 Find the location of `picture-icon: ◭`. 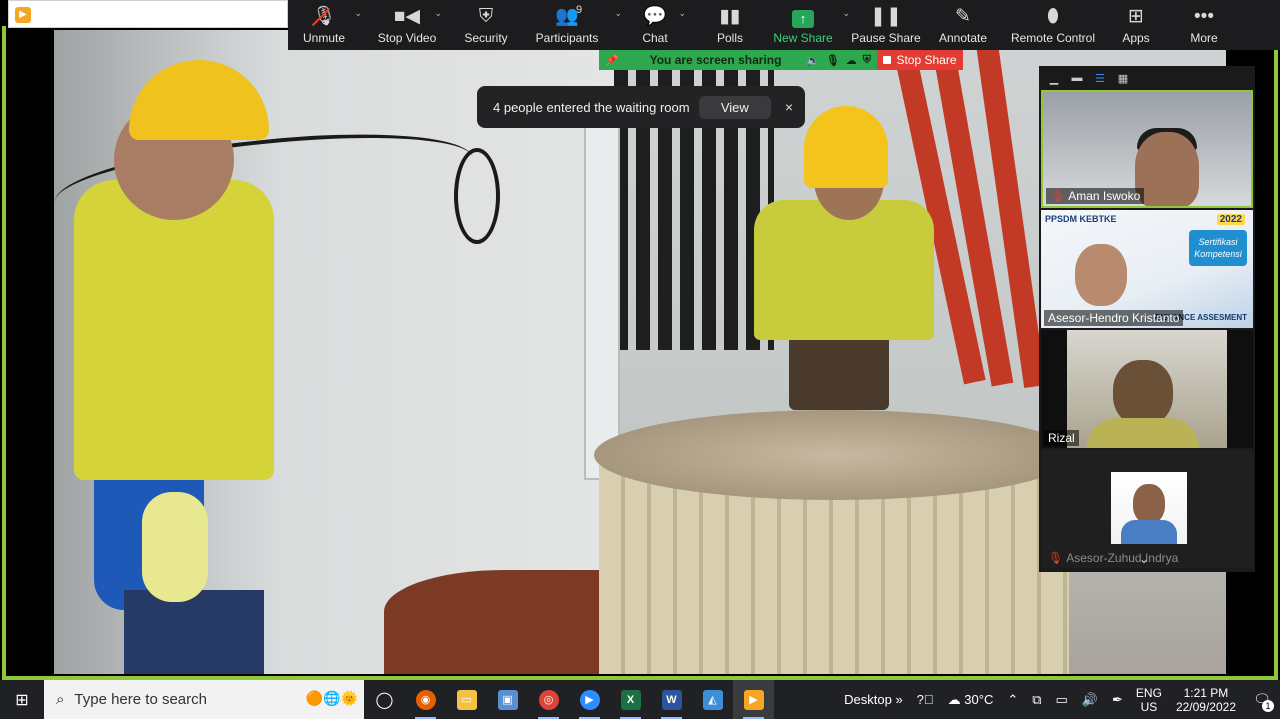

picture-icon: ◭ is located at coordinates (712, 699).